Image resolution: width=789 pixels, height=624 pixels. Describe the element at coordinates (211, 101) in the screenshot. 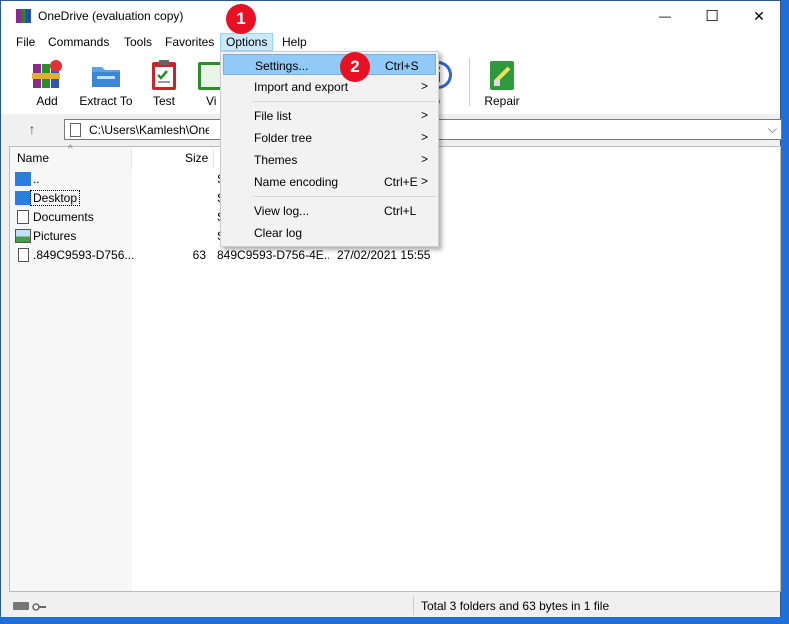

I see `view-label: Vi` at that location.